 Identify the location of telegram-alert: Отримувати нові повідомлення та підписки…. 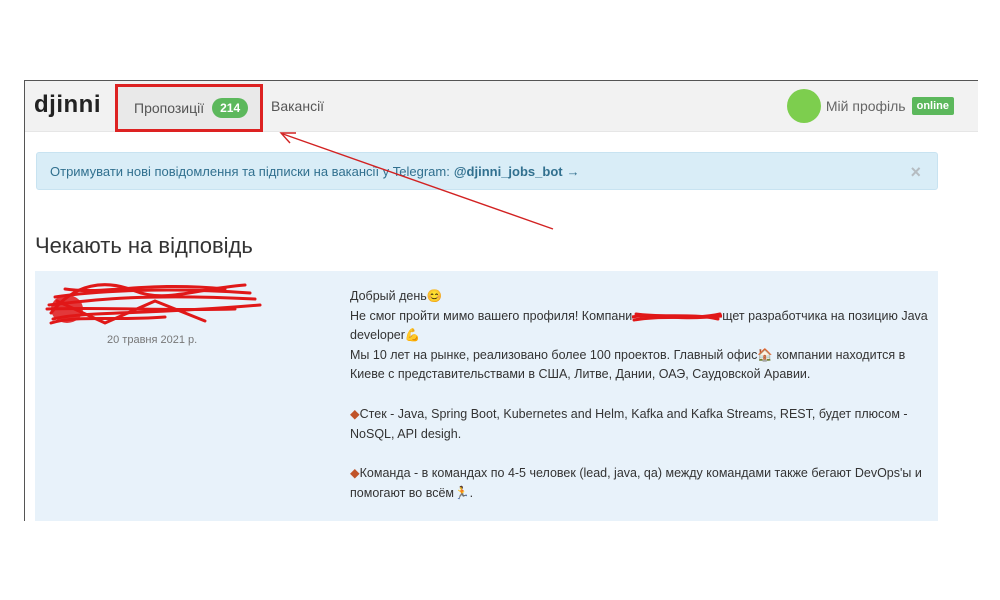
(487, 171).